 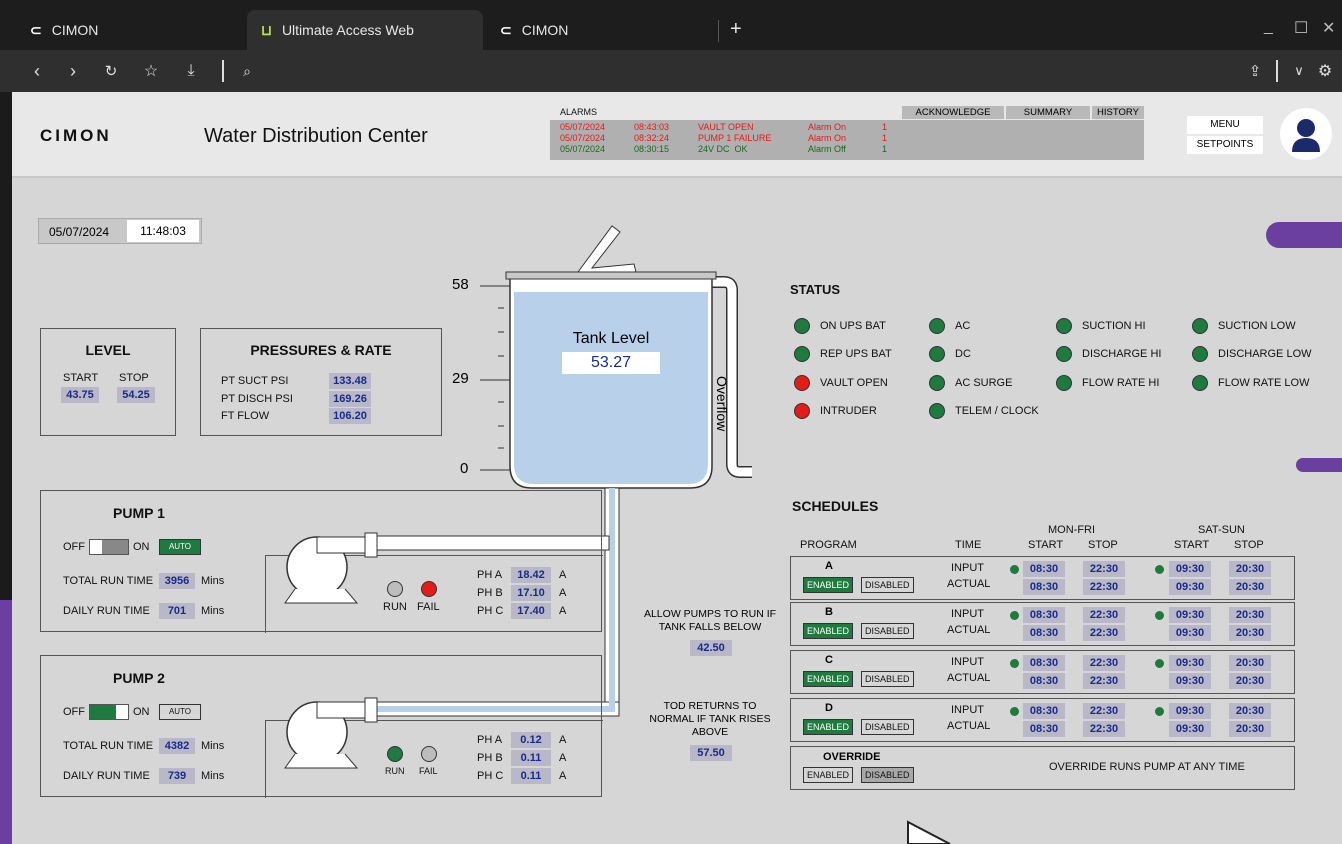 I want to click on status-label: DISCHARGE HI, so click(x=1122, y=354).